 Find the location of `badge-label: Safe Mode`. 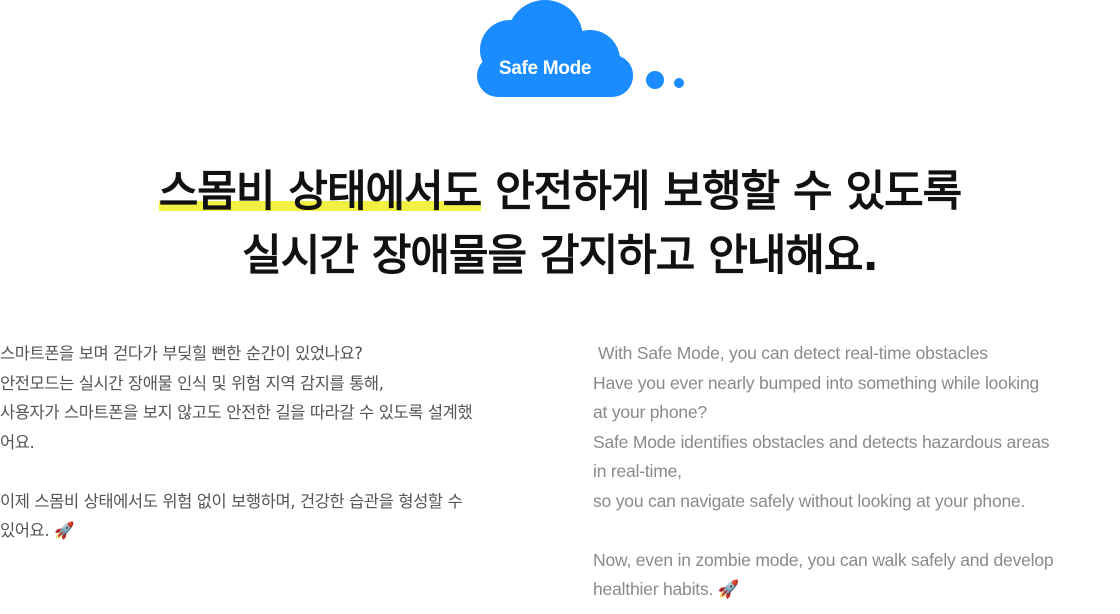

badge-label: Safe Mode is located at coordinates (545, 68).